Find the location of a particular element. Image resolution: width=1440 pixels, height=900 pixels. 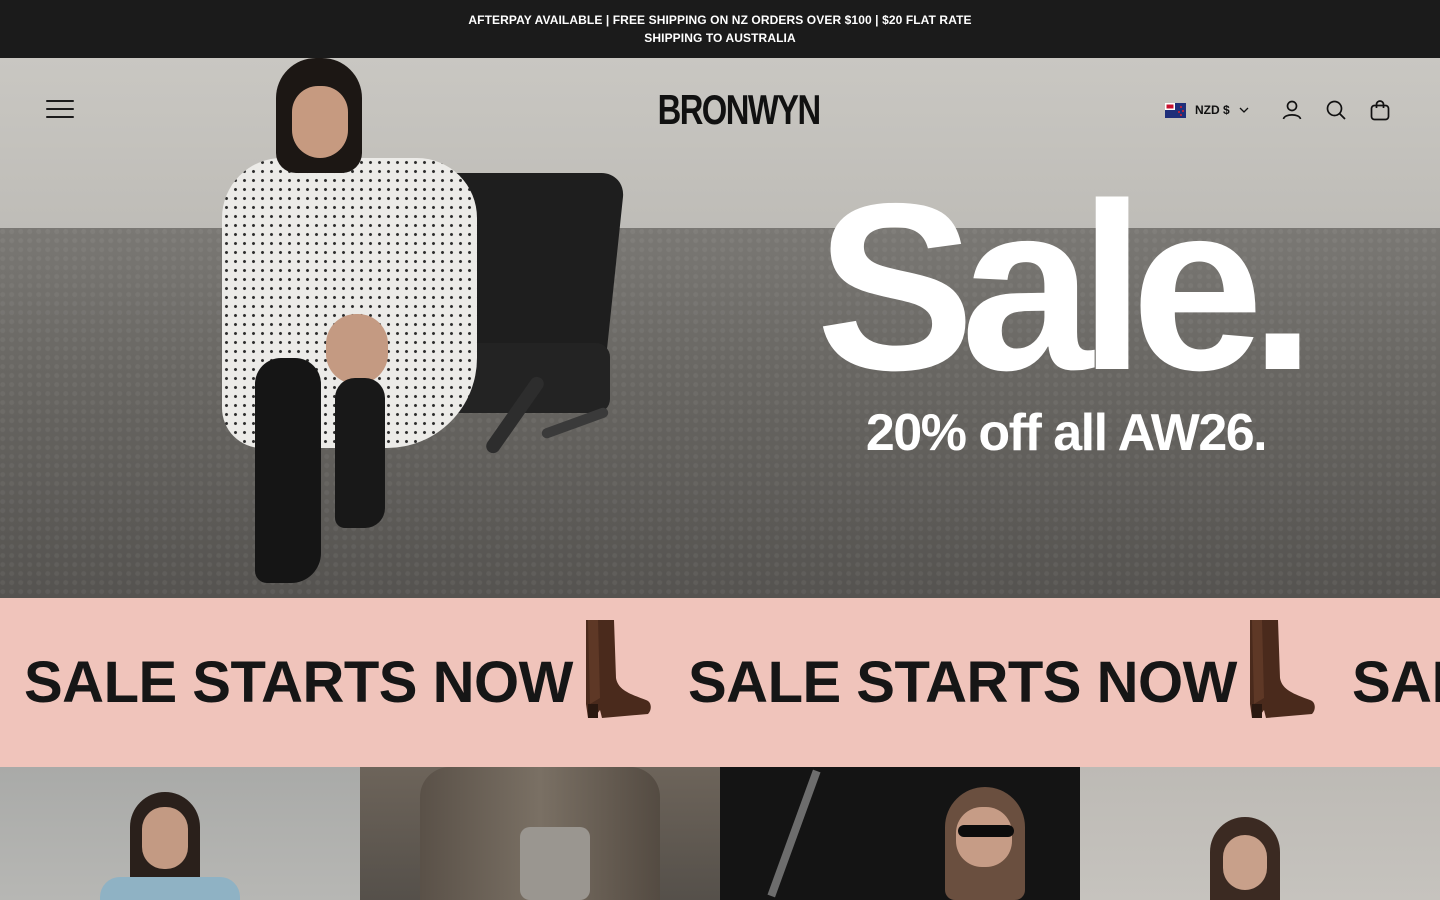

chevron-down-icon is located at coordinates (1244, 110).